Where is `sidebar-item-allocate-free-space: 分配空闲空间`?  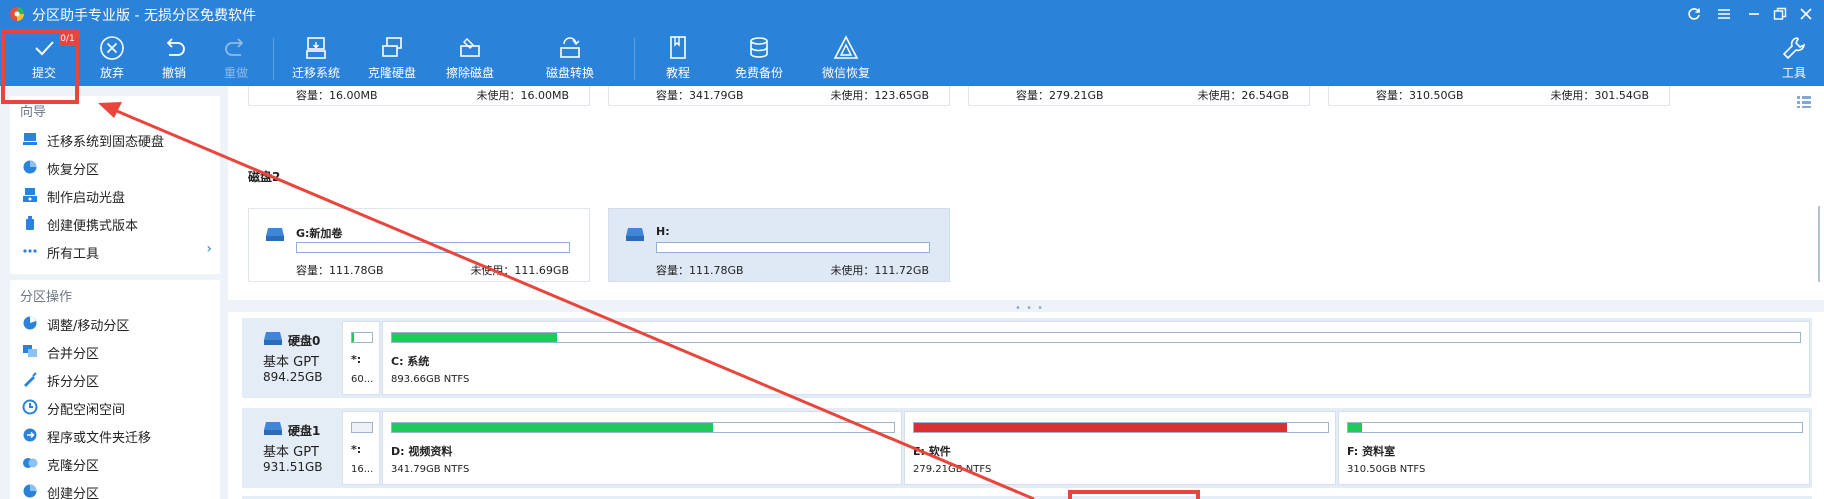 sidebar-item-allocate-free-space: 分配空闲空间 is located at coordinates (115, 407).